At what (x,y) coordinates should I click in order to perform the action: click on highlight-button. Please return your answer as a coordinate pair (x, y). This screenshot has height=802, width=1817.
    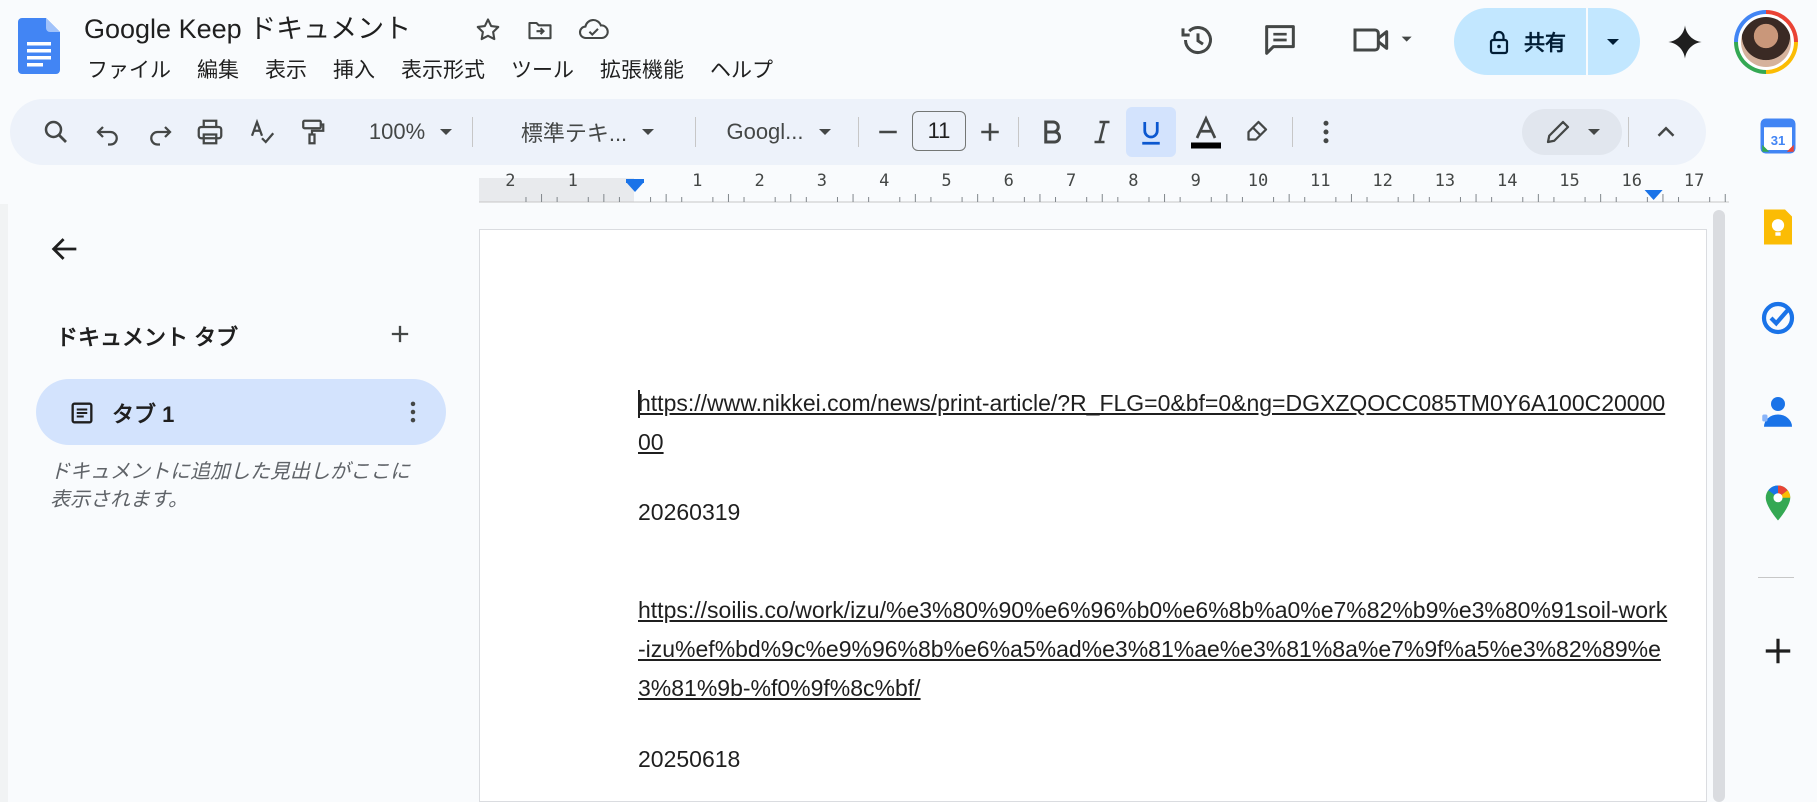
    Looking at the image, I should click on (1256, 132).